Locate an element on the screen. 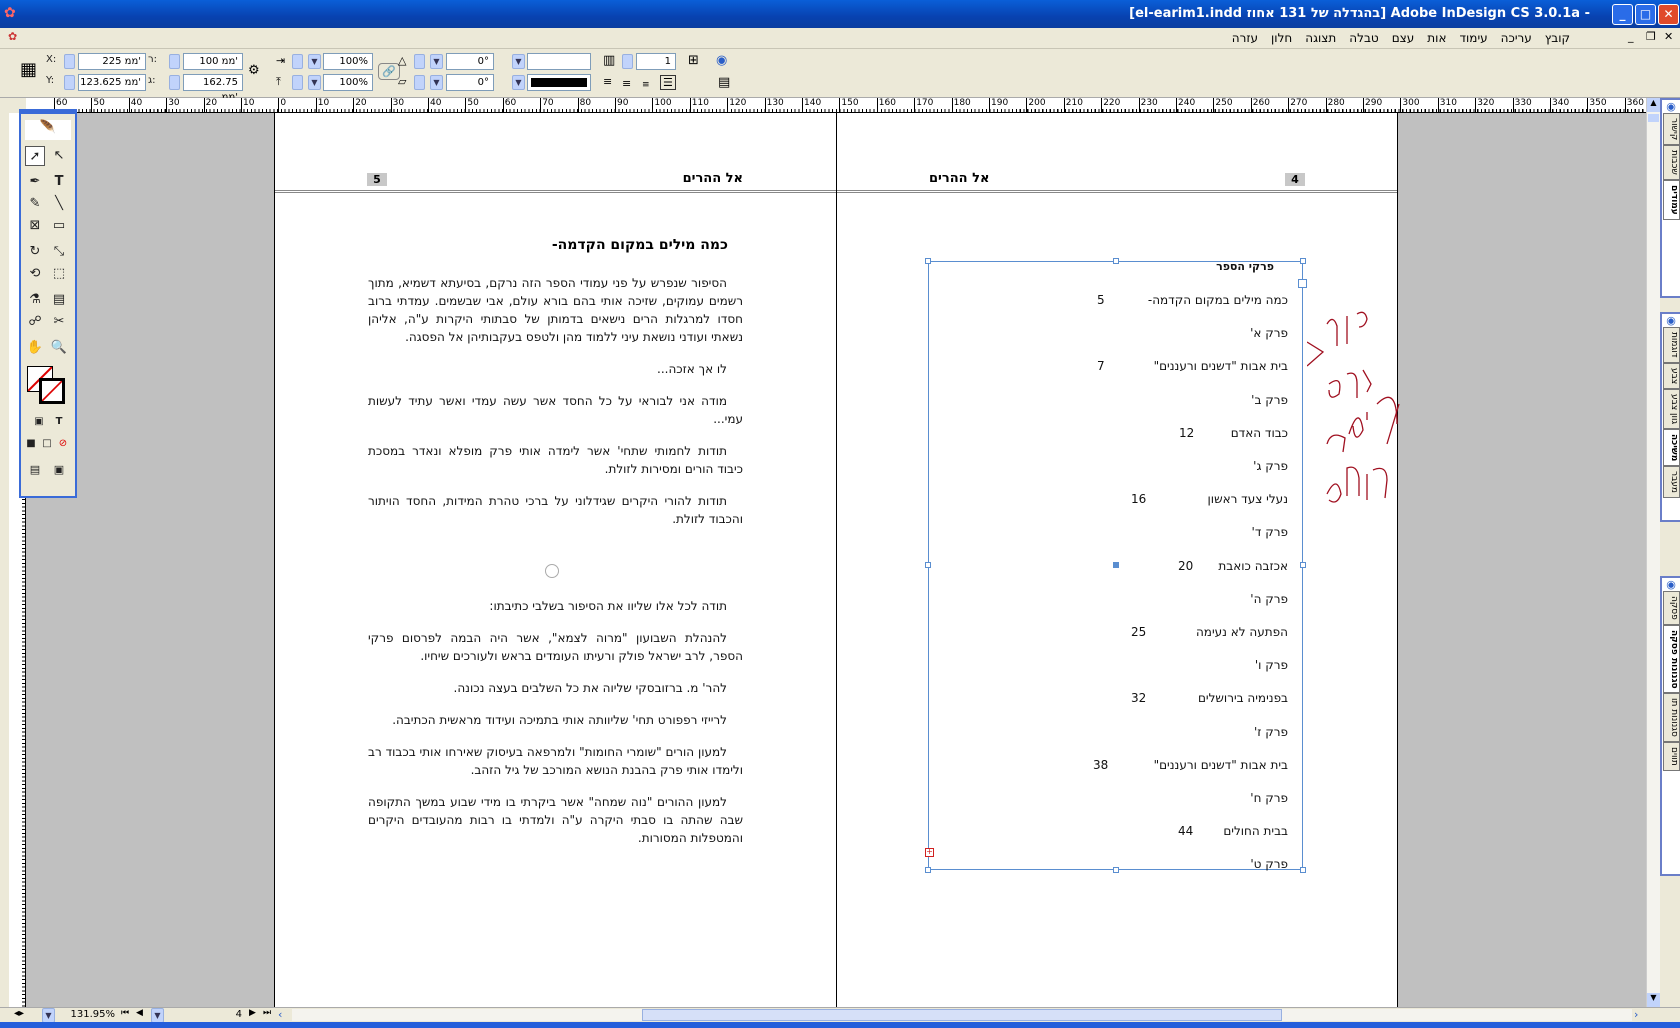  scale-x-dropdown: ▼ is located at coordinates (314, 61).